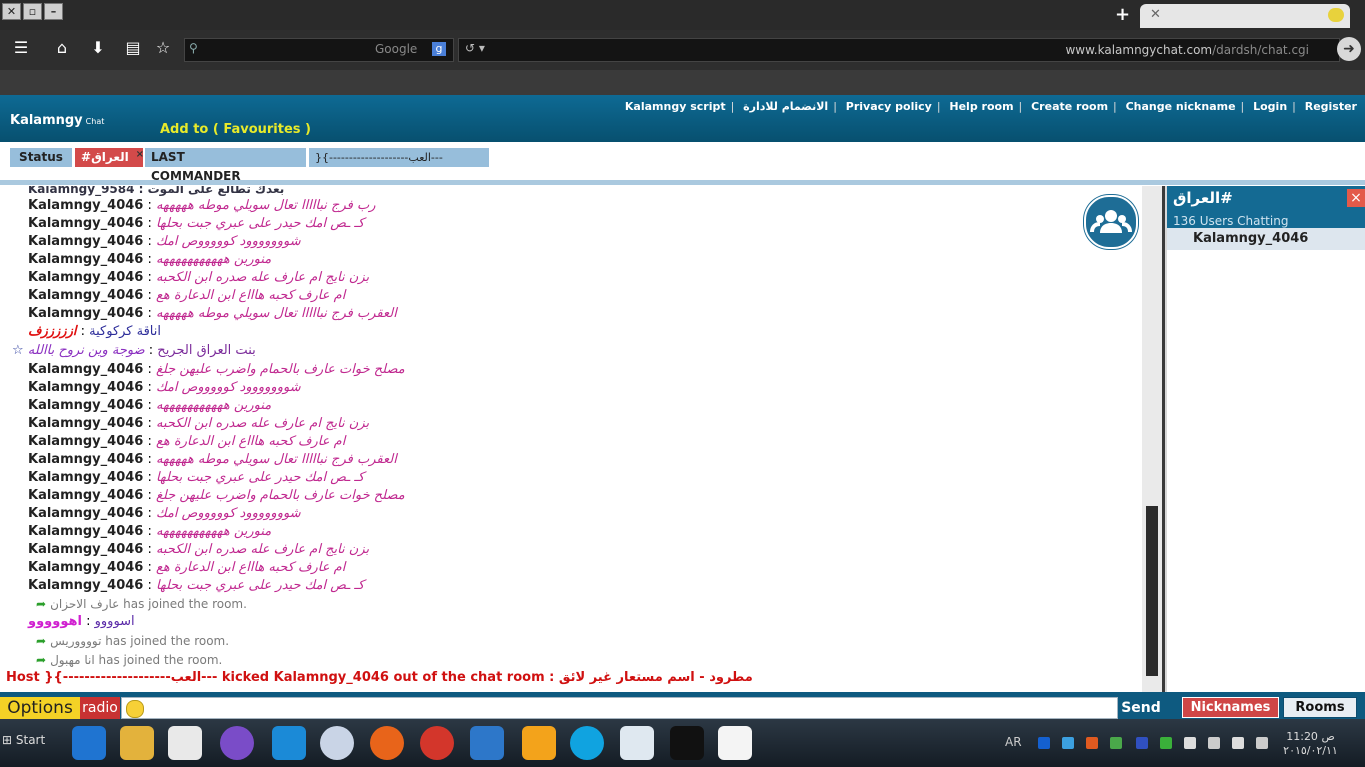 This screenshot has width=1365, height=767. I want to click on app-p-icon, so click(539, 743).